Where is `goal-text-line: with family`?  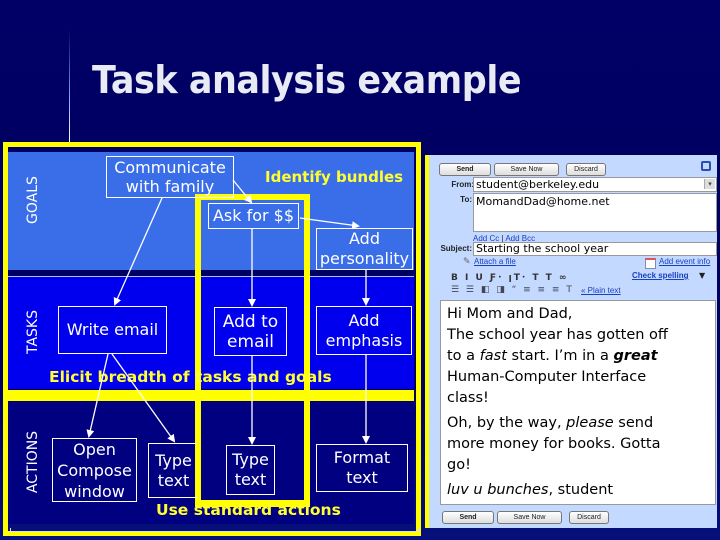
goal-text-line: with family is located at coordinates (170, 186).